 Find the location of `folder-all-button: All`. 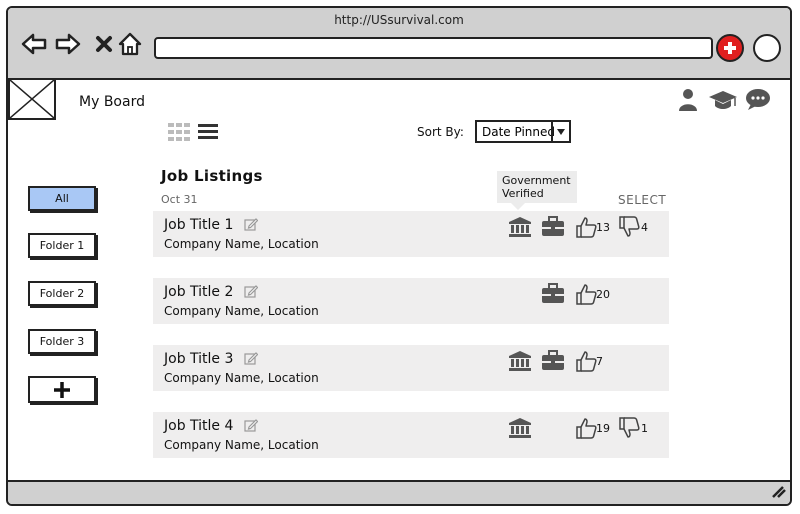

folder-all-button: All is located at coordinates (62, 198).